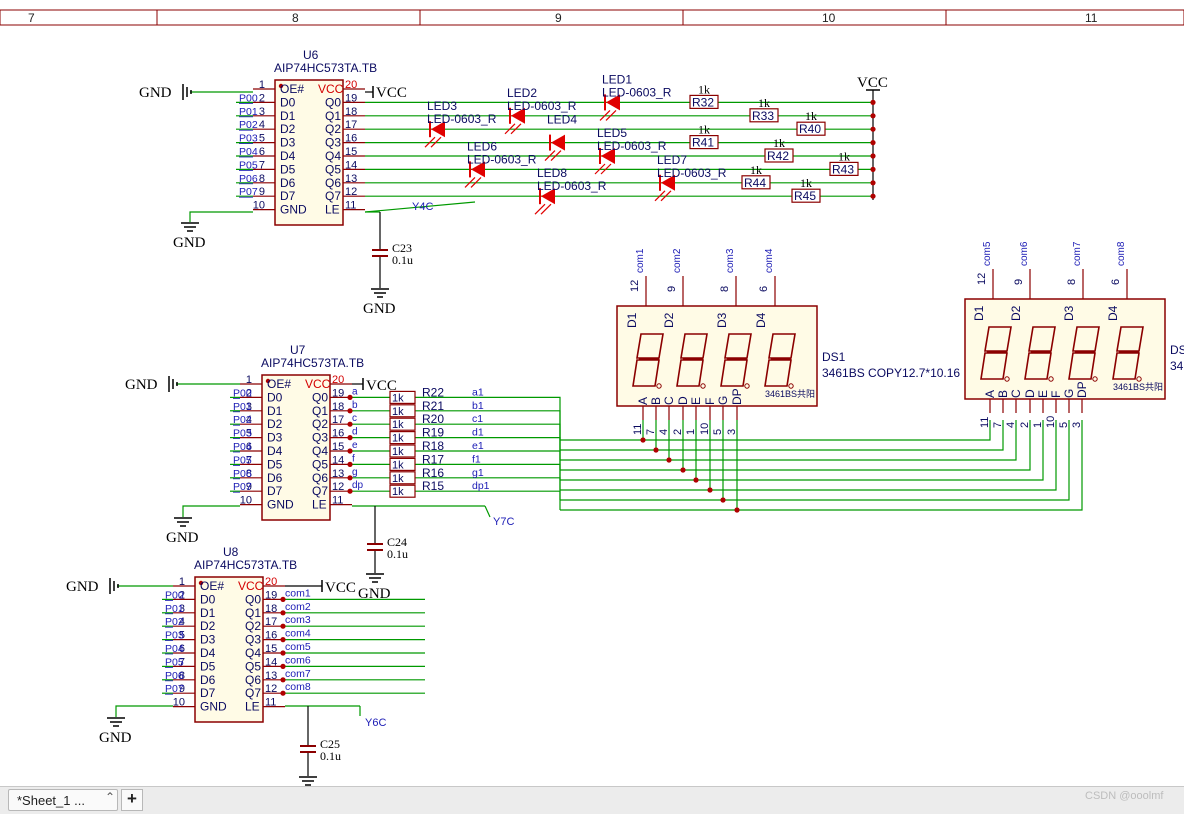  What do you see at coordinates (834, 357) in the screenshot?
I see `display-designator: DS1` at bounding box center [834, 357].